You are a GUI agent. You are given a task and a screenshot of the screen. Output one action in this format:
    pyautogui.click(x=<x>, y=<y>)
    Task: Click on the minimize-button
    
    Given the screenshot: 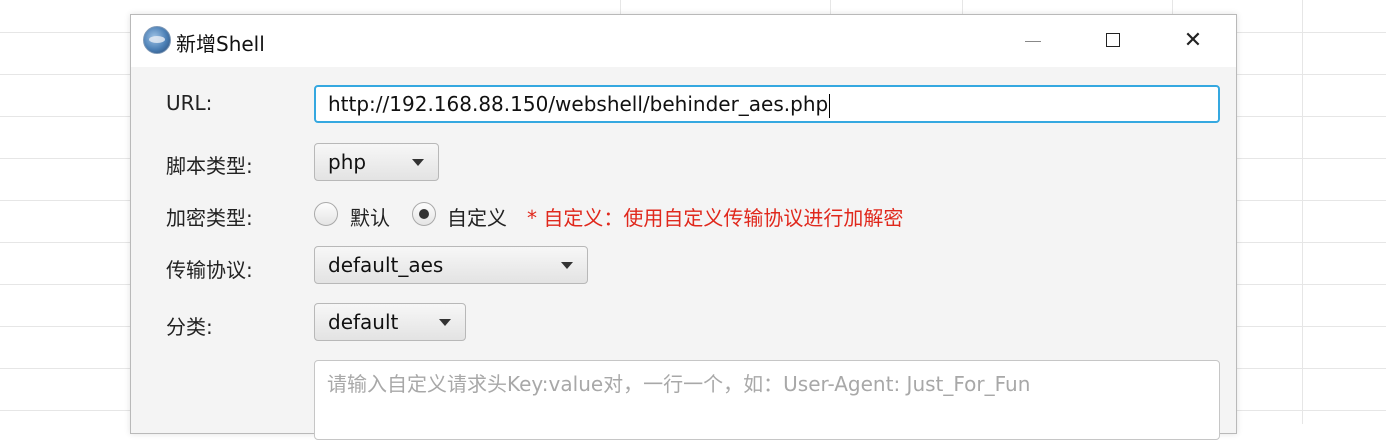 What is the action you would take?
    pyautogui.click(x=1033, y=41)
    